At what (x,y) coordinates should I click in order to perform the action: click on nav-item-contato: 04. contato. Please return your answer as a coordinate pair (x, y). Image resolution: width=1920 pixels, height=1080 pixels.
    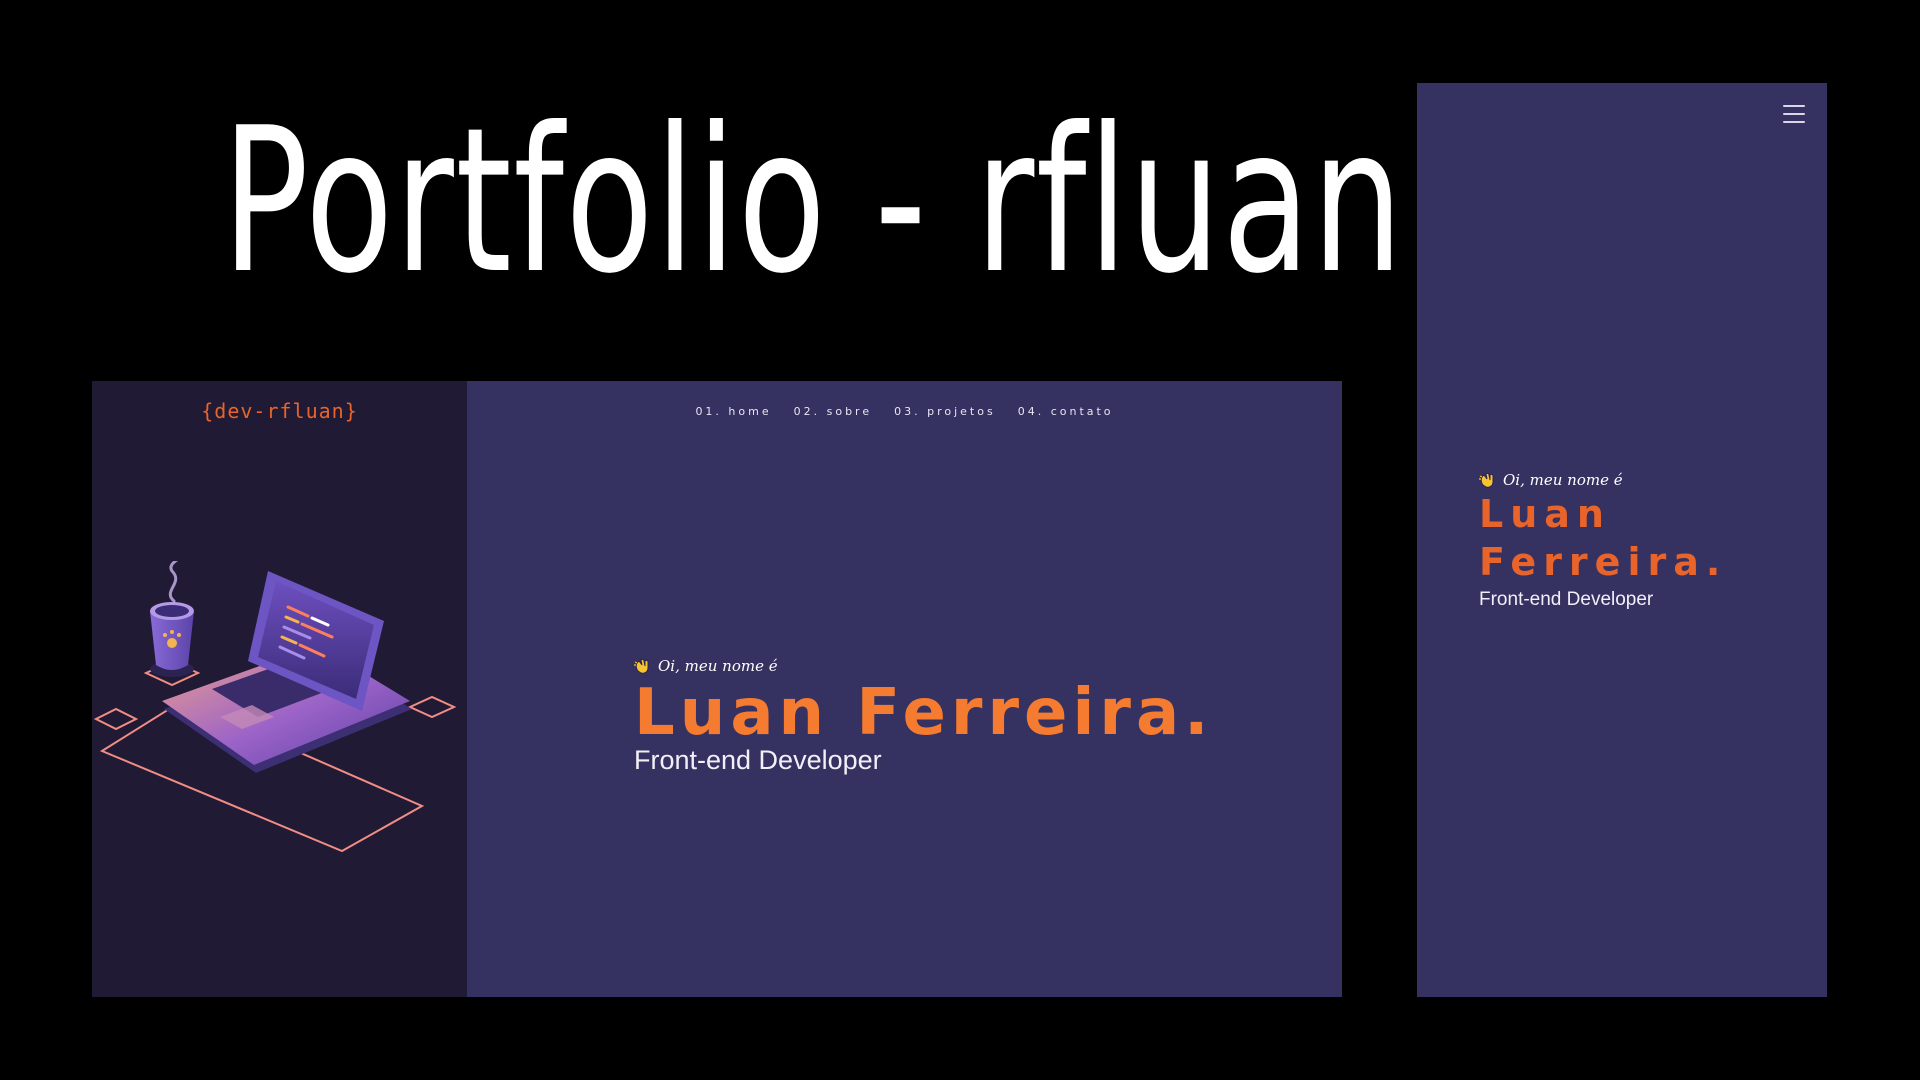
    Looking at the image, I should click on (1066, 411).